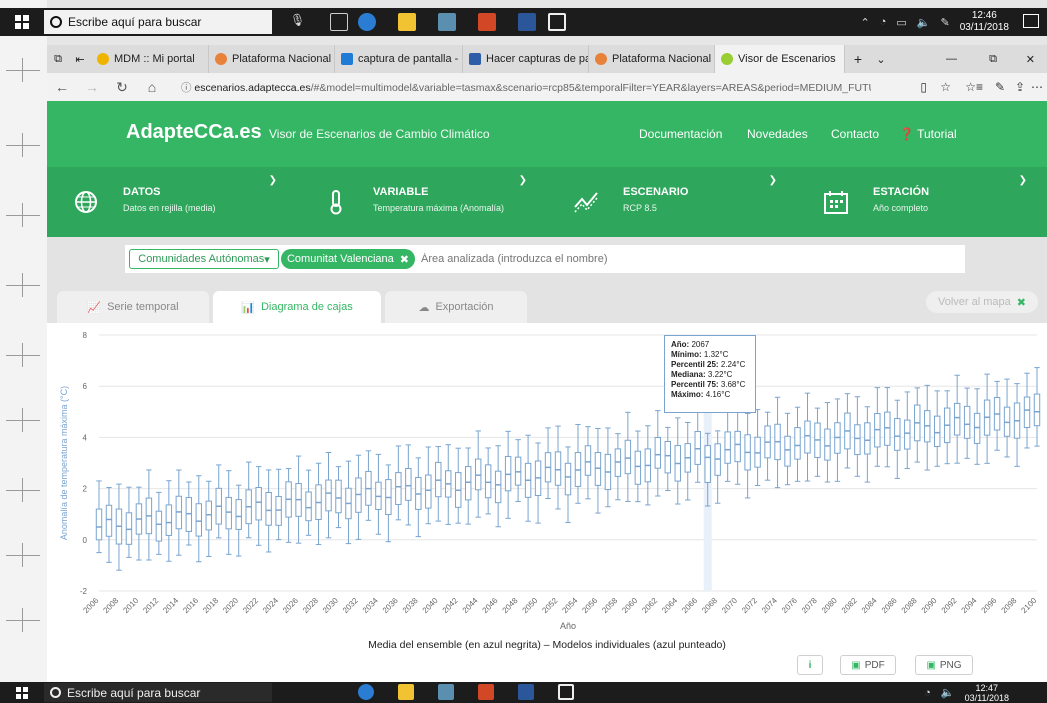 Image resolution: width=1047 pixels, height=703 pixels. What do you see at coordinates (716, 354) in the screenshot?
I see `tooltip-min-value: 1.32°C` at bounding box center [716, 354].